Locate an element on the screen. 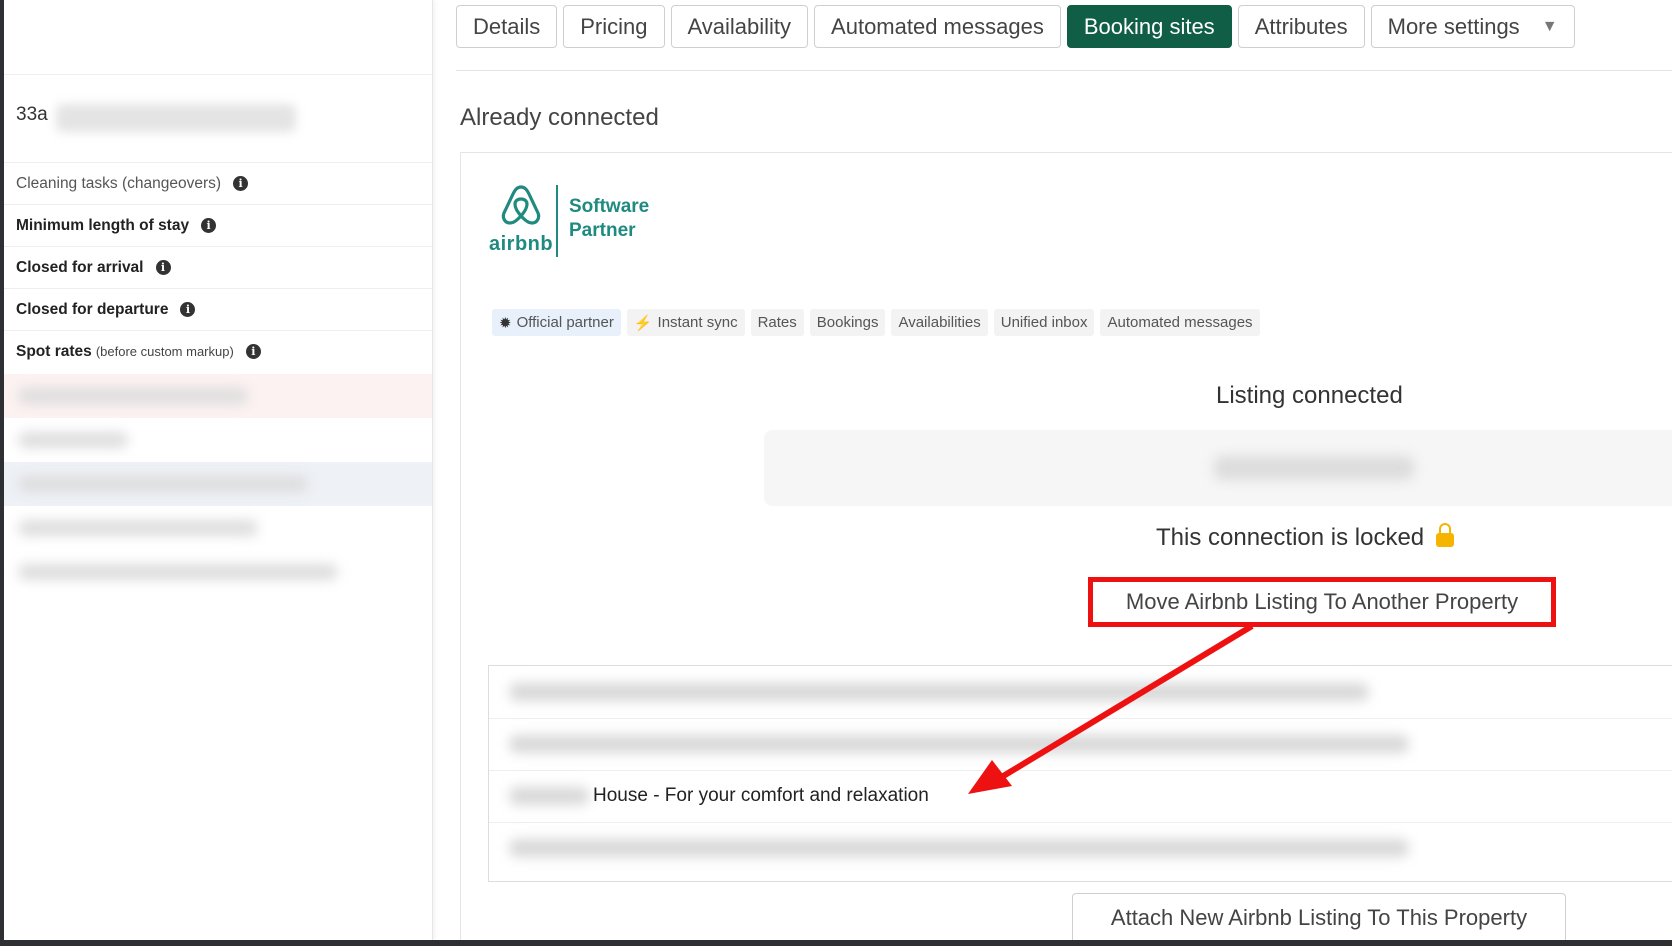 The image size is (1672, 946). tab-label: Details is located at coordinates (507, 26).